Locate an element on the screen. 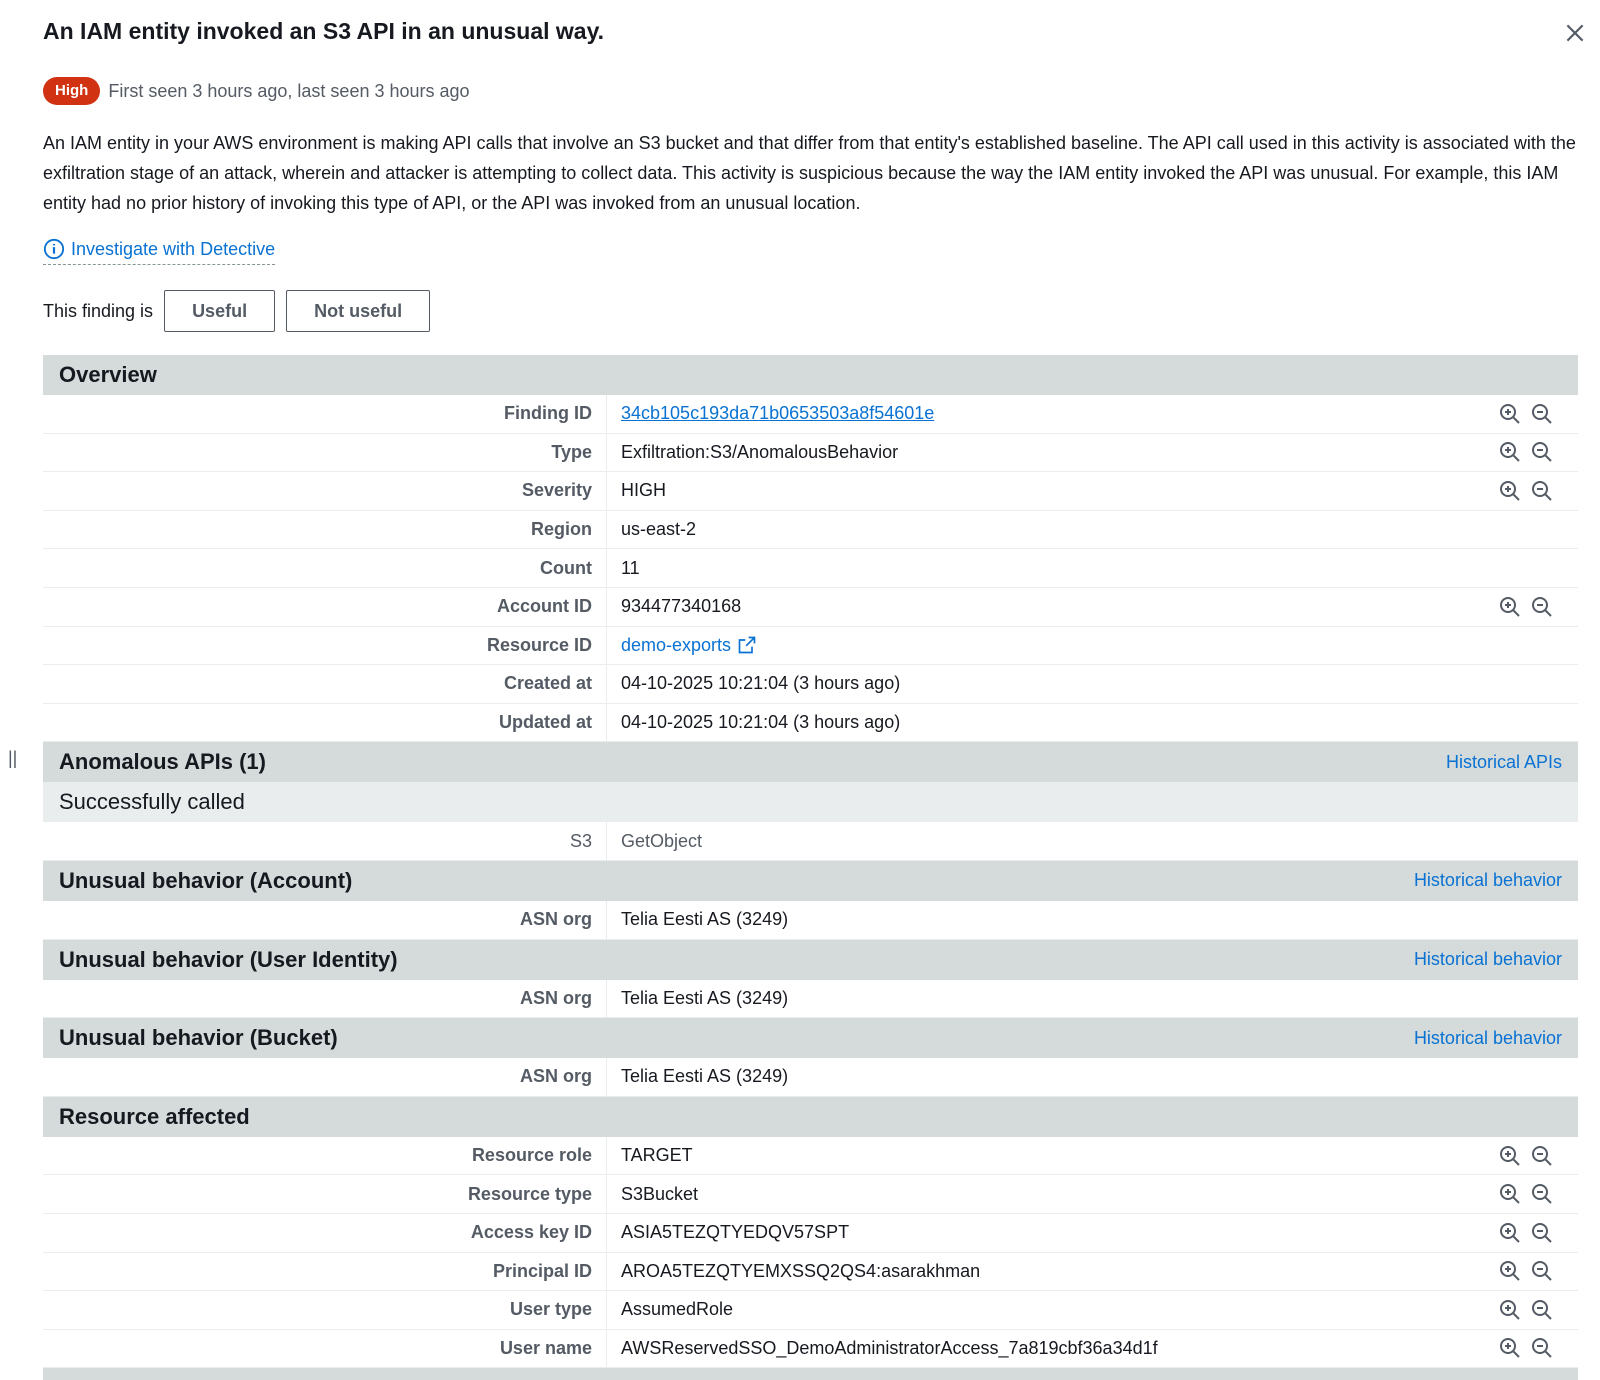 The image size is (1600, 1380). row-value: HIGH is located at coordinates (1052, 491).